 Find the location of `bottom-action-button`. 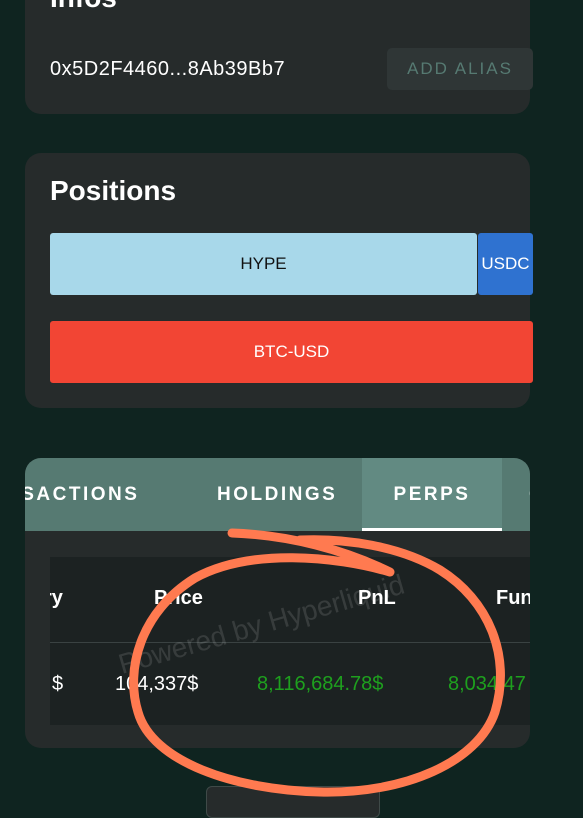

bottom-action-button is located at coordinates (293, 802).